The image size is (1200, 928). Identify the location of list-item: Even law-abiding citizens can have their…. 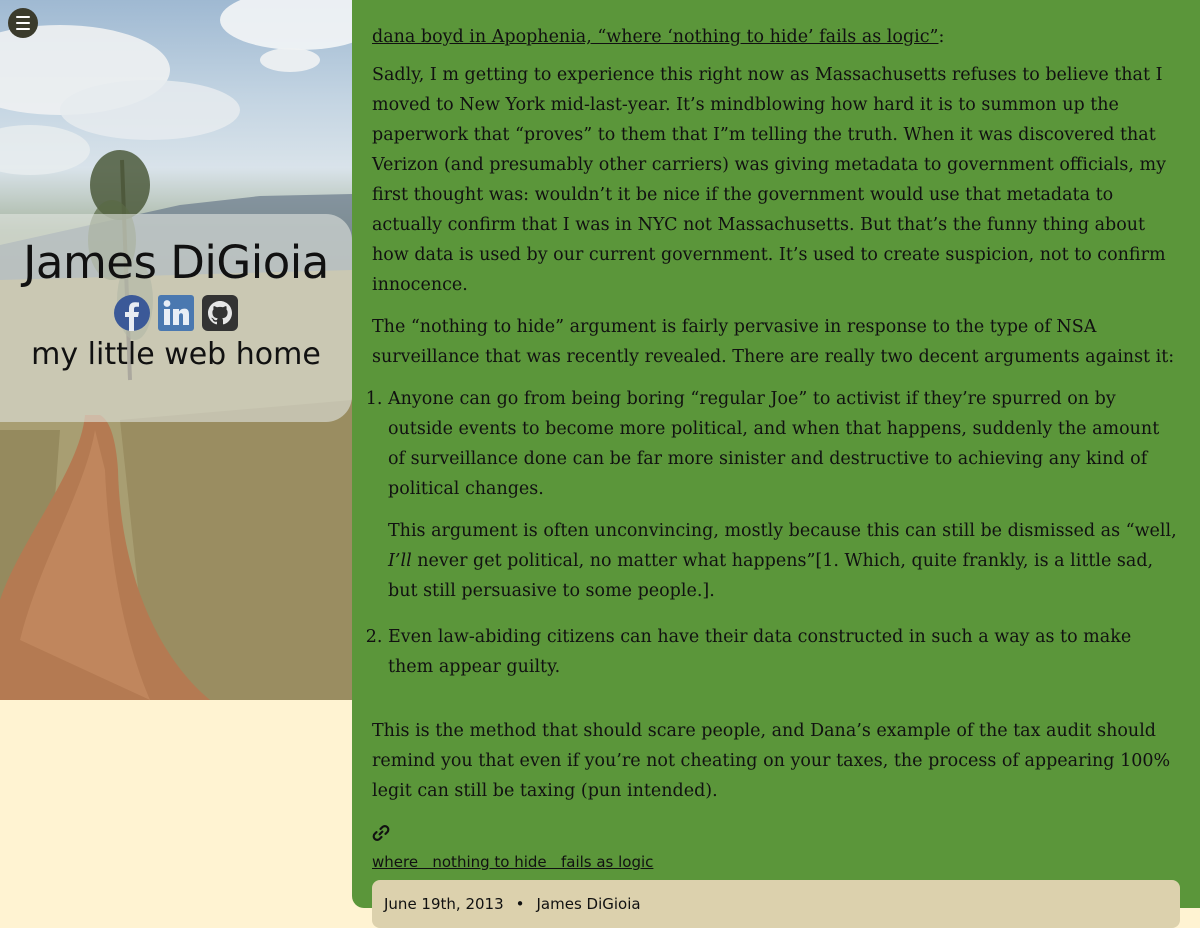
(784, 652).